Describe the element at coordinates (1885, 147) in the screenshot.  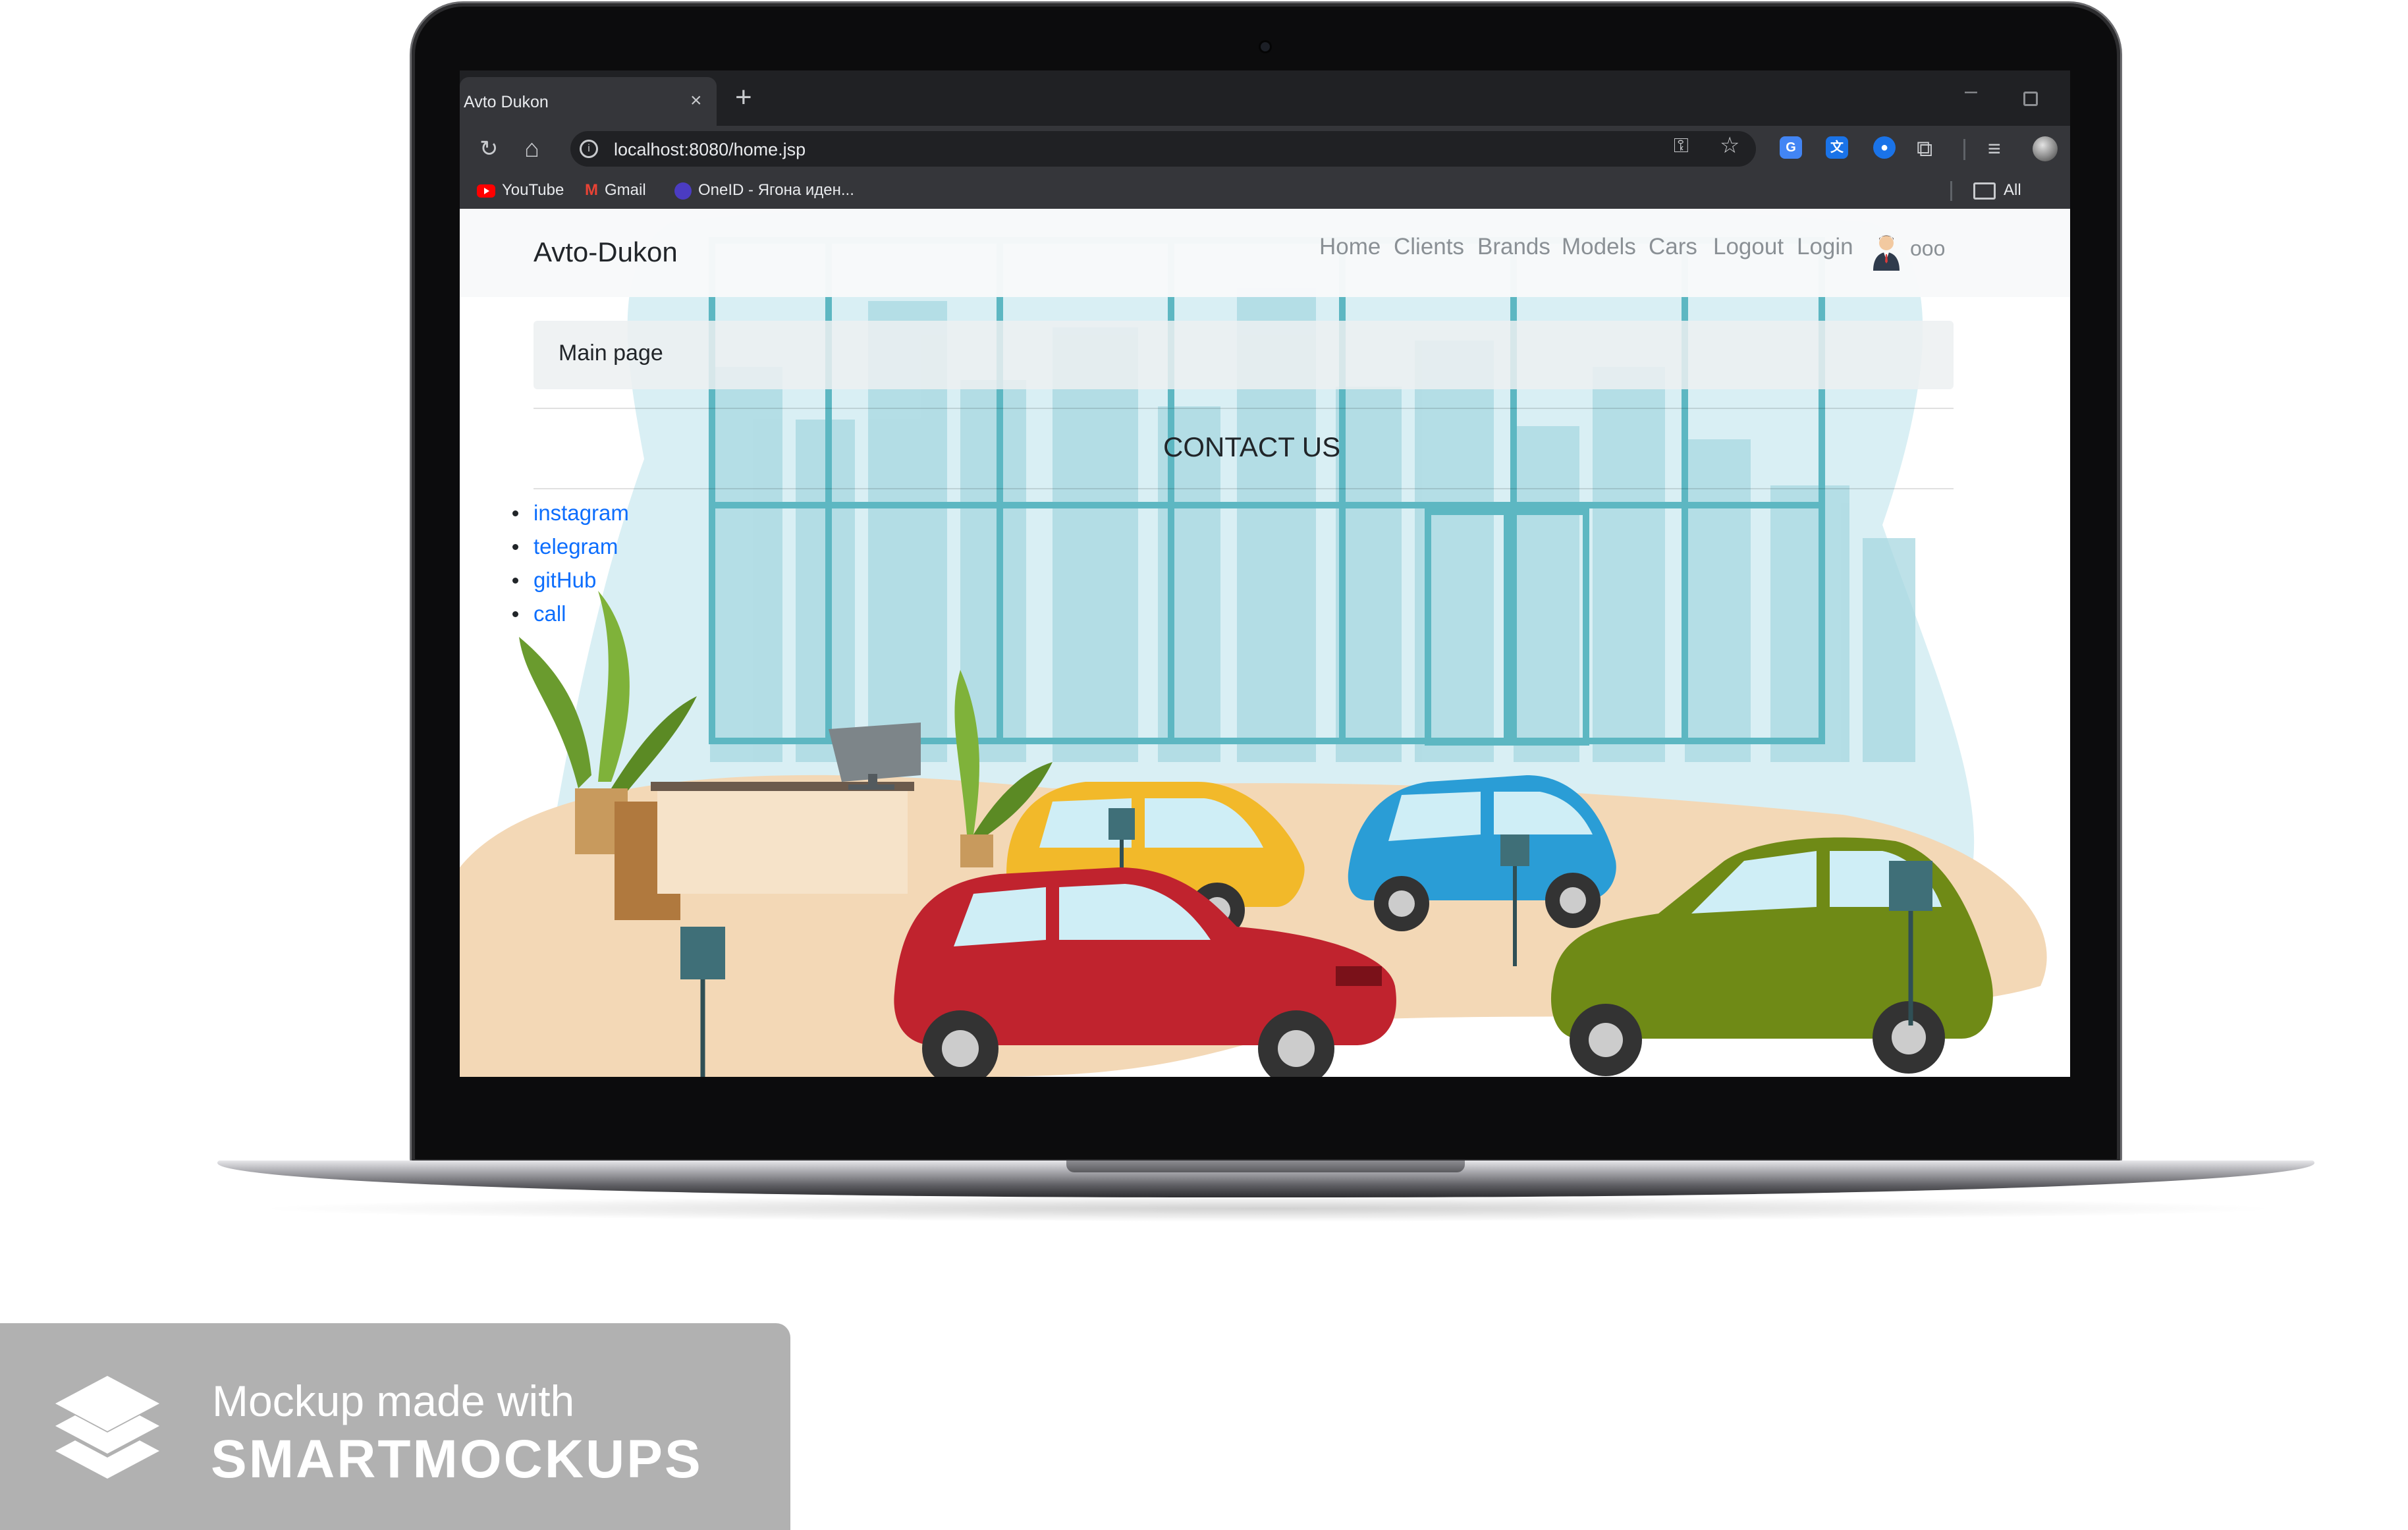
I see `video-extension-icon: ●` at that location.